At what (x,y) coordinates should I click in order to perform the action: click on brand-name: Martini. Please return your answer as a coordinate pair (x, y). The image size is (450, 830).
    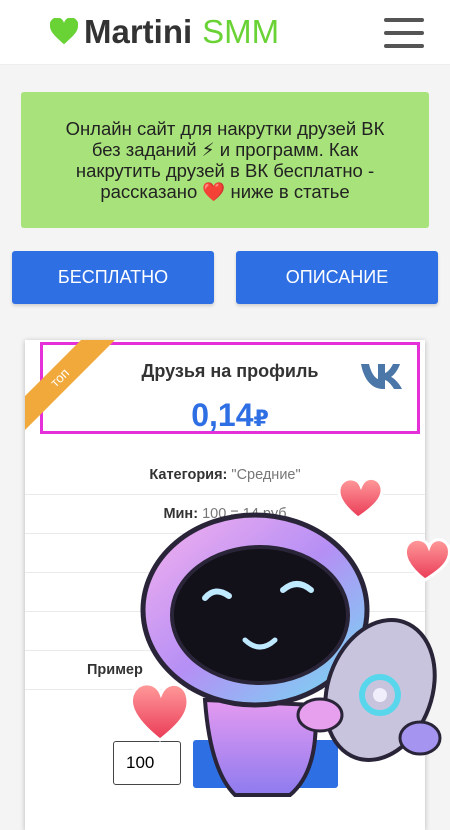
    Looking at the image, I should click on (138, 31).